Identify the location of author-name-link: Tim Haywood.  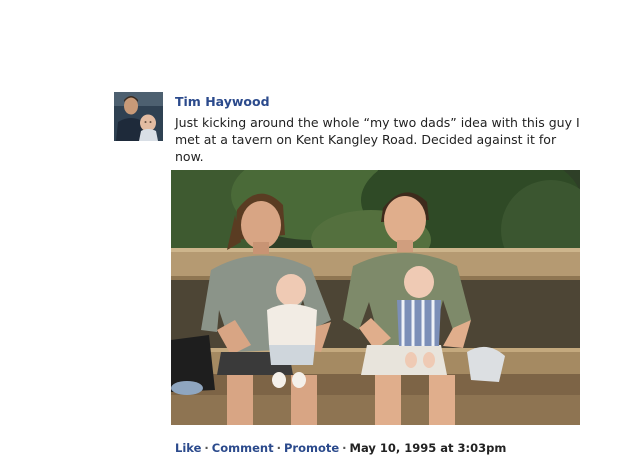
(222, 101).